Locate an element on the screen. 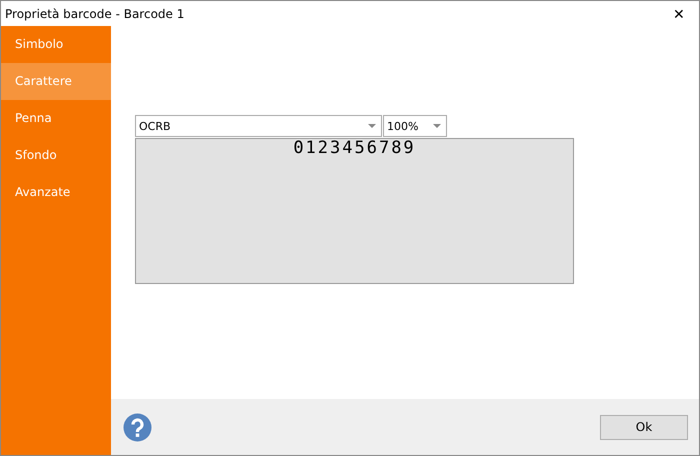 This screenshot has width=700, height=456. ok-button: Ok is located at coordinates (644, 427).